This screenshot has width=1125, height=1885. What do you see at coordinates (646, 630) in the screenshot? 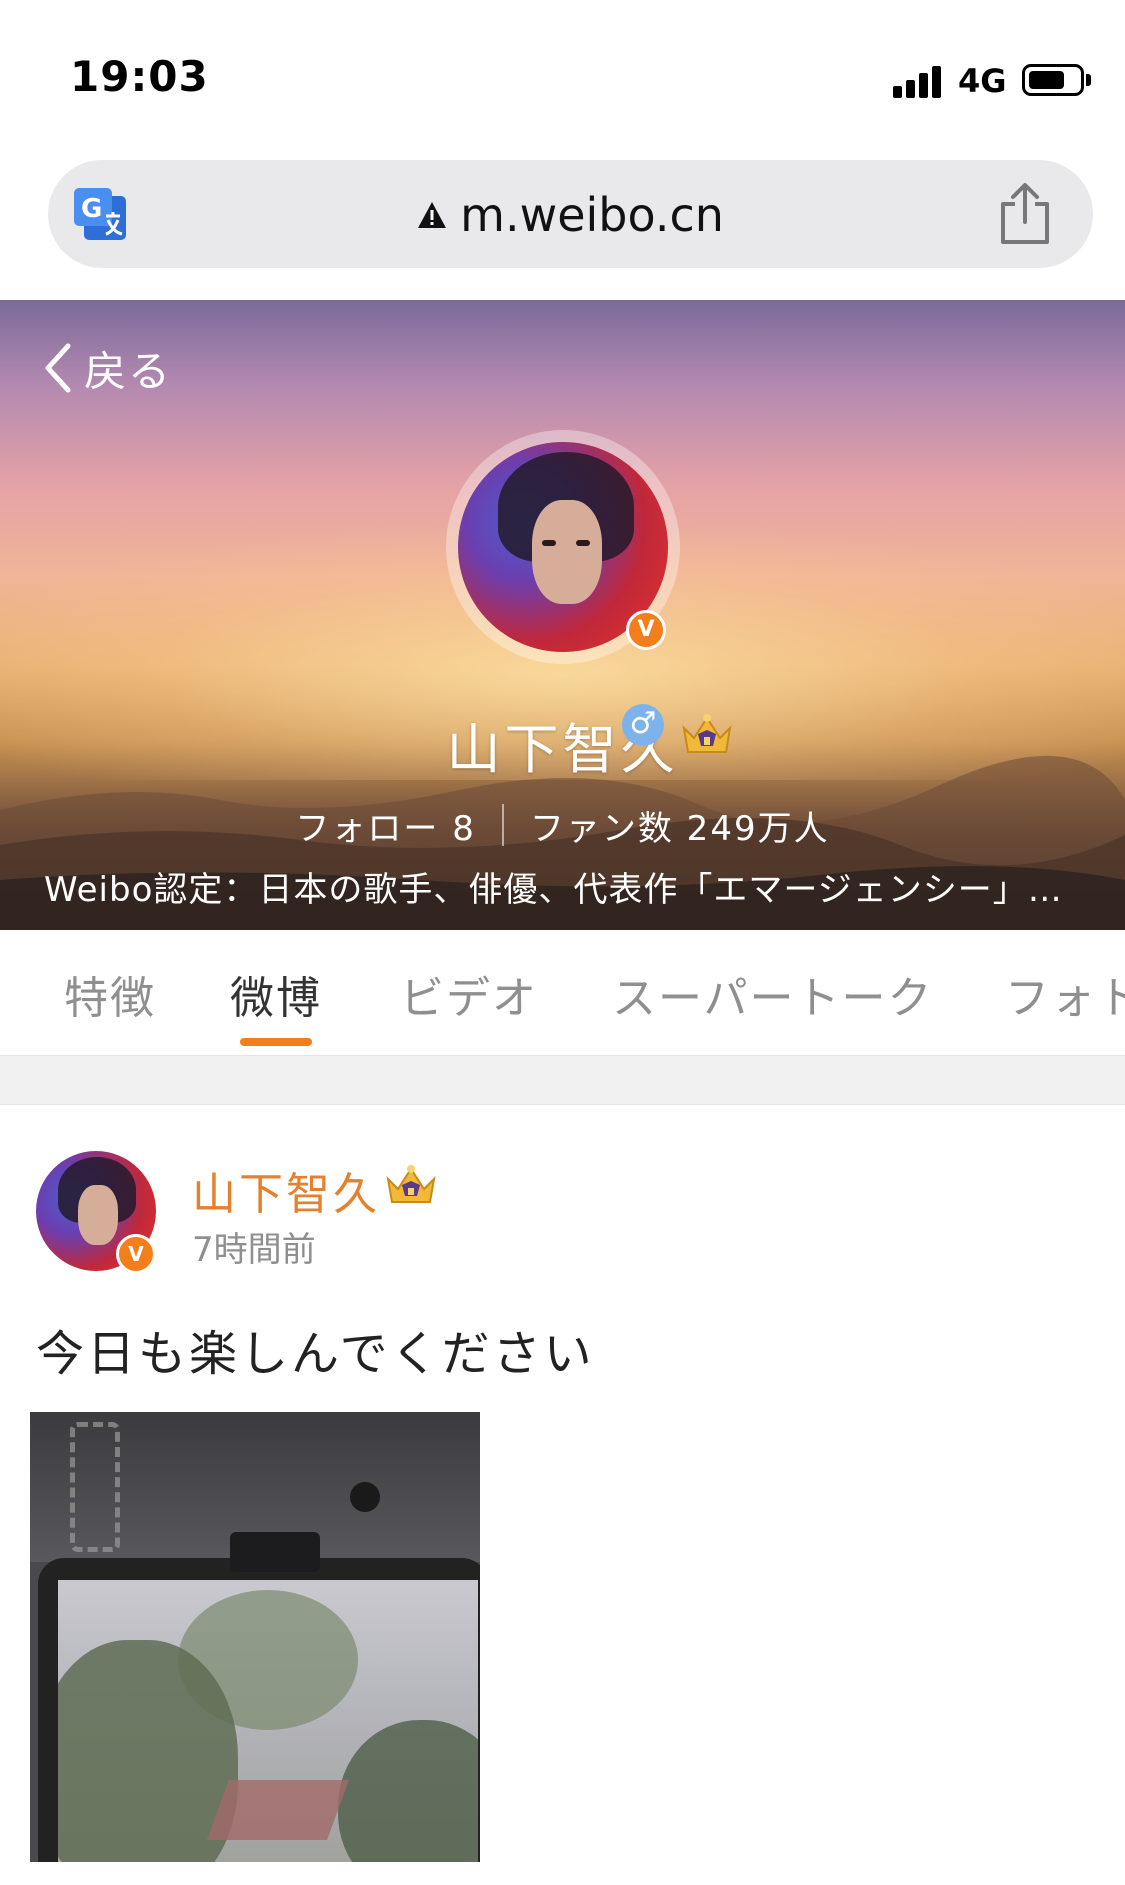
I see `verified-badge: V` at bounding box center [646, 630].